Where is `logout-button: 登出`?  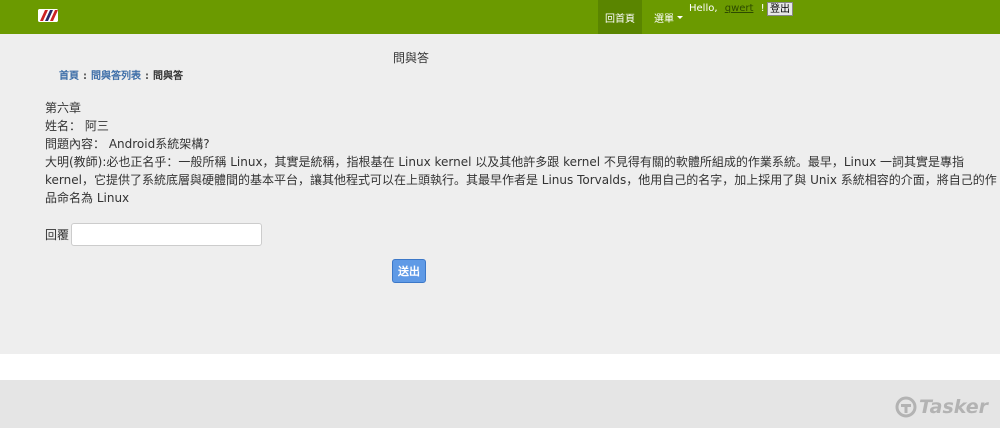
logout-button: 登出 is located at coordinates (780, 9).